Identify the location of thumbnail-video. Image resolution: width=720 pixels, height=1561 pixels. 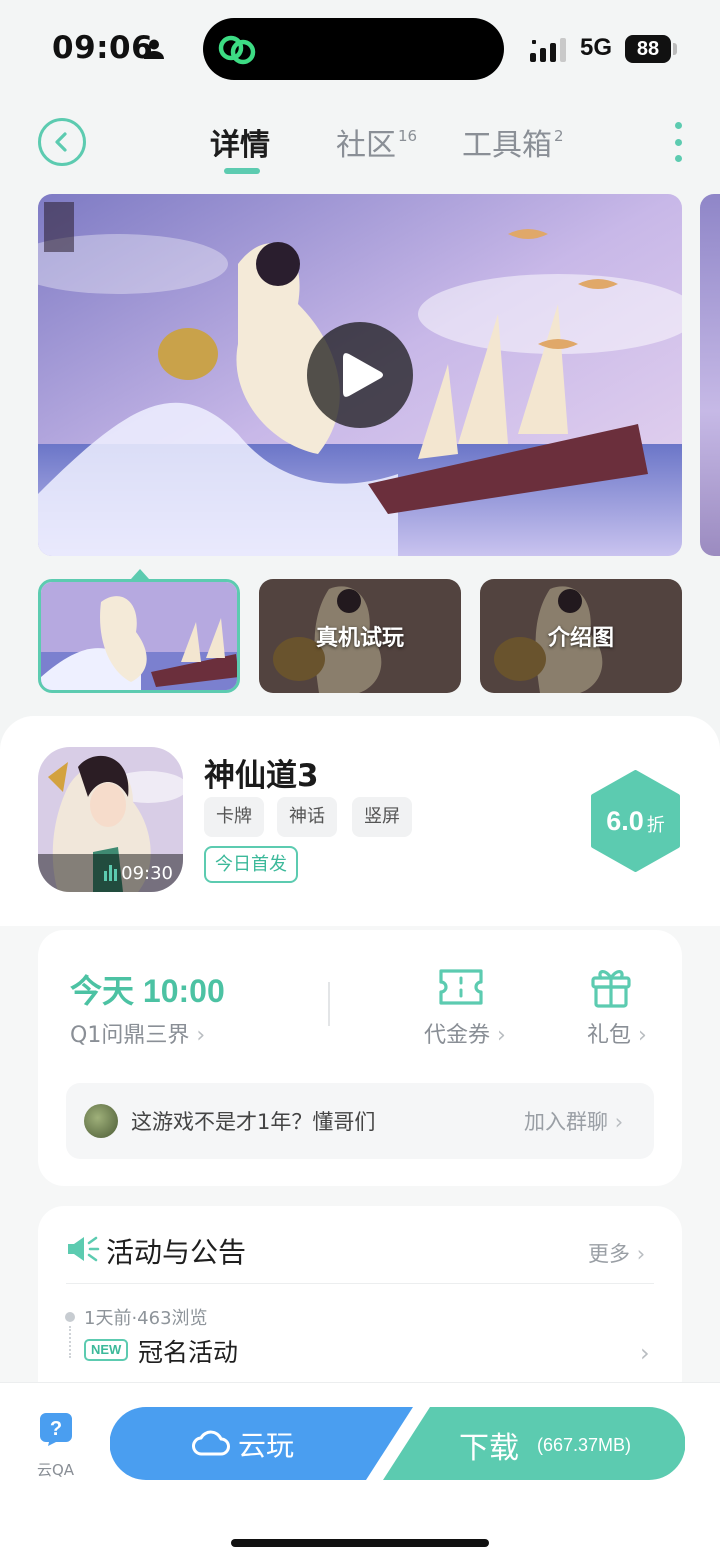
(139, 636).